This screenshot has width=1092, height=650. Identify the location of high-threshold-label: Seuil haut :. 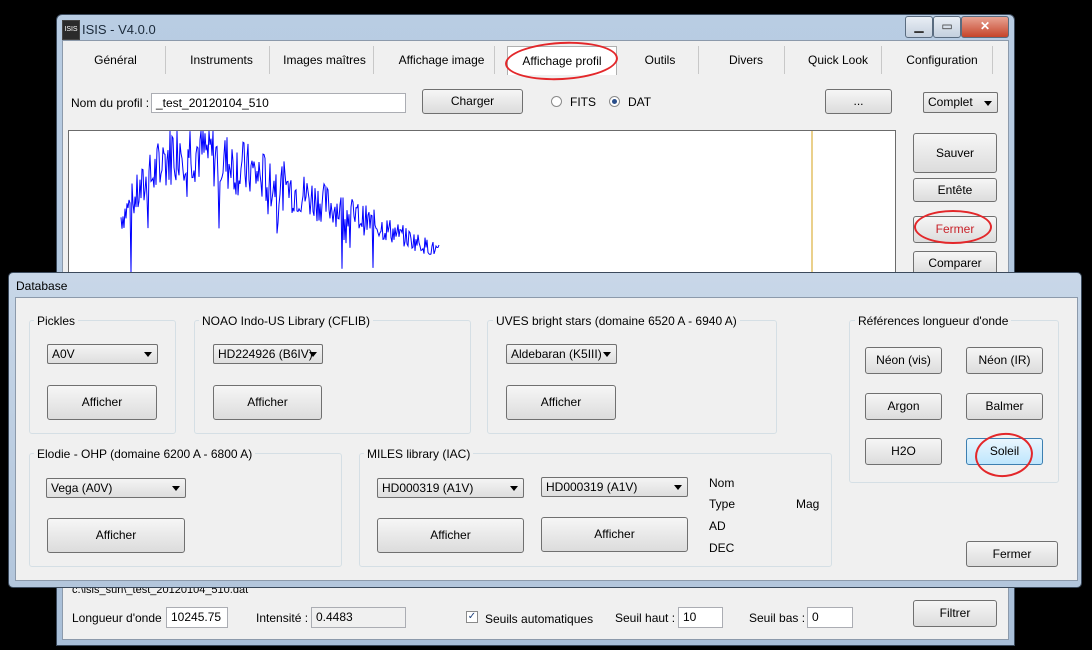
(645, 618).